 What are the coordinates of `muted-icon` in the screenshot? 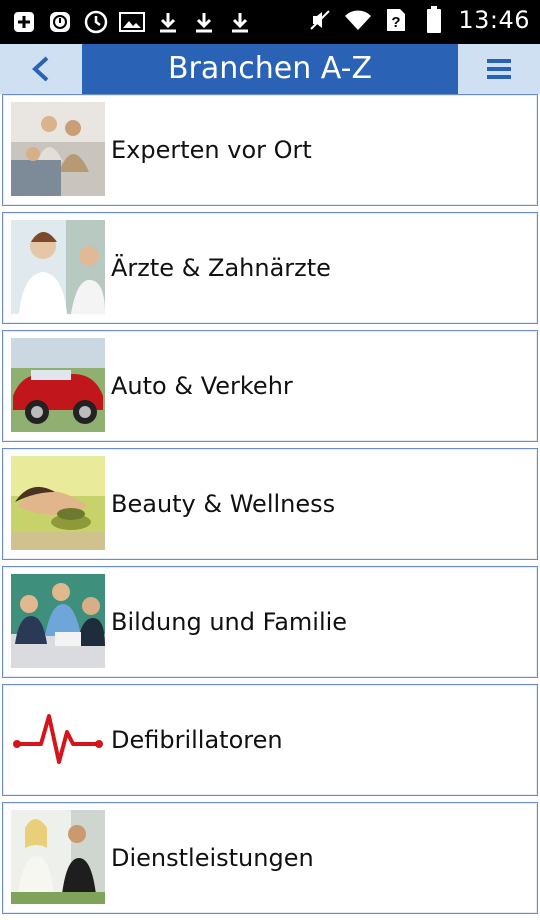 It's located at (320, 20).